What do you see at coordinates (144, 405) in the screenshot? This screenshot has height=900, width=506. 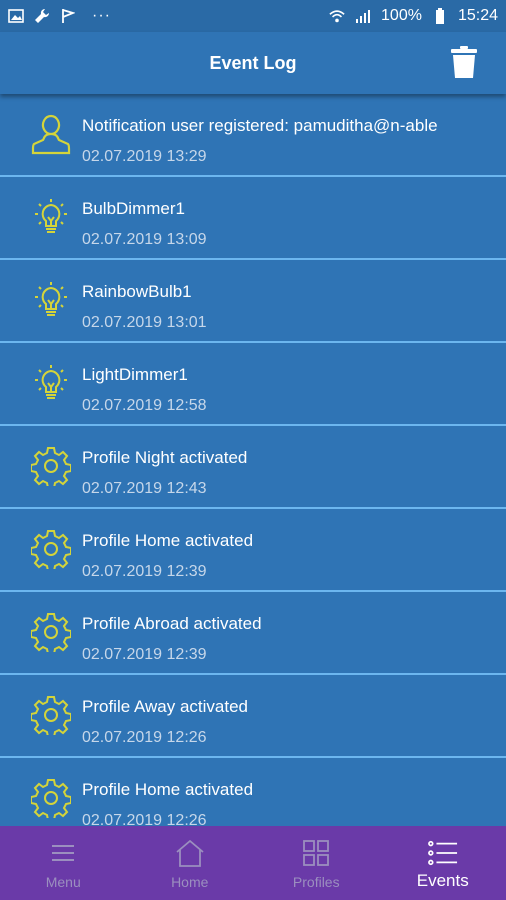 I see `event-time: 02.07.2019 12:58` at bounding box center [144, 405].